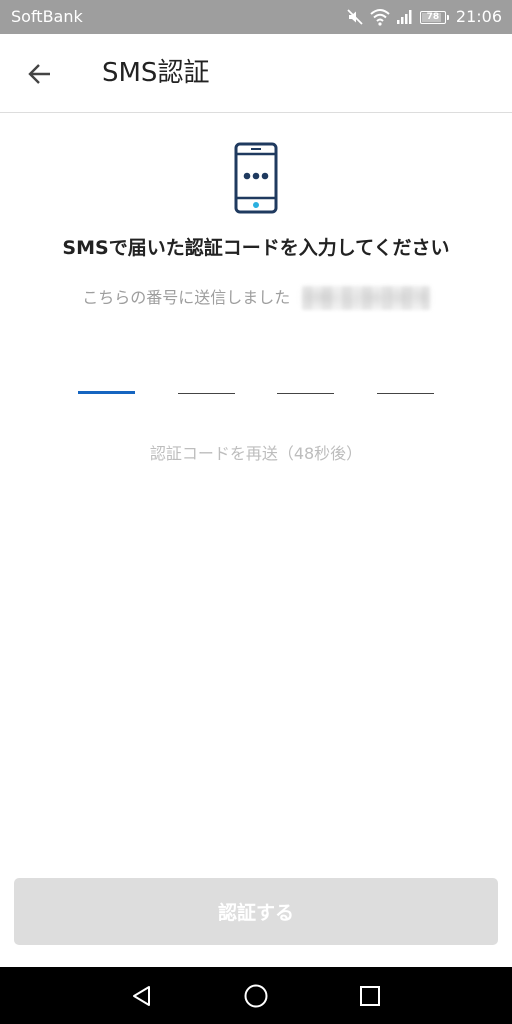 This screenshot has height=1024, width=512. Describe the element at coordinates (256, 454) in the screenshot. I see `resend-code-link: 認証コードを再送（48秒後）` at that location.